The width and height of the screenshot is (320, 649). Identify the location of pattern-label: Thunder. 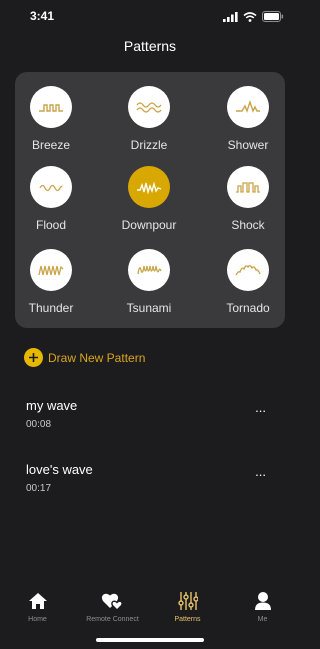
(51, 308).